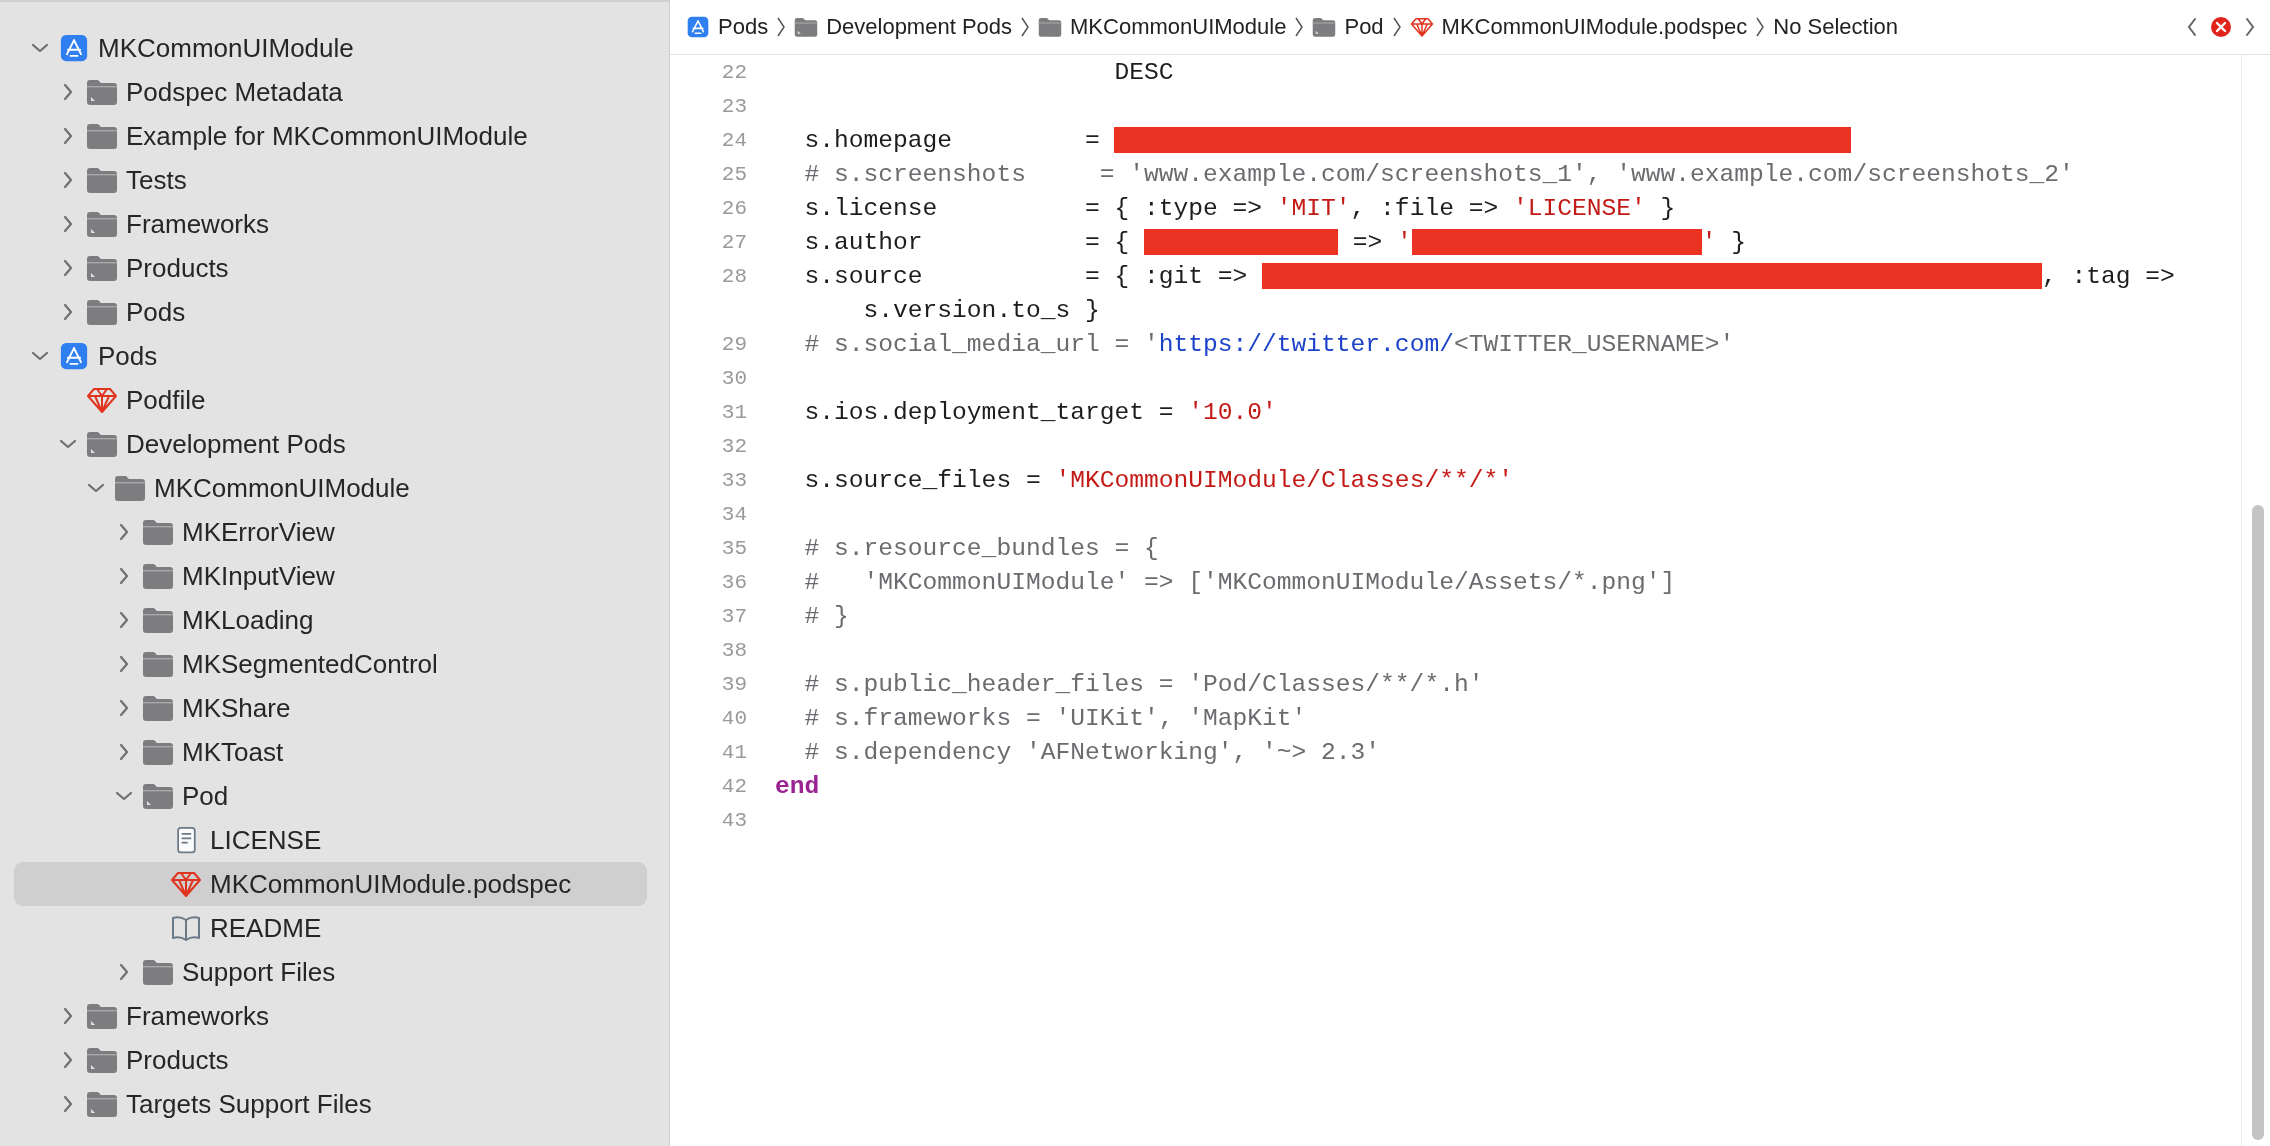  I want to click on tree-item: MKShare, so click(330, 708).